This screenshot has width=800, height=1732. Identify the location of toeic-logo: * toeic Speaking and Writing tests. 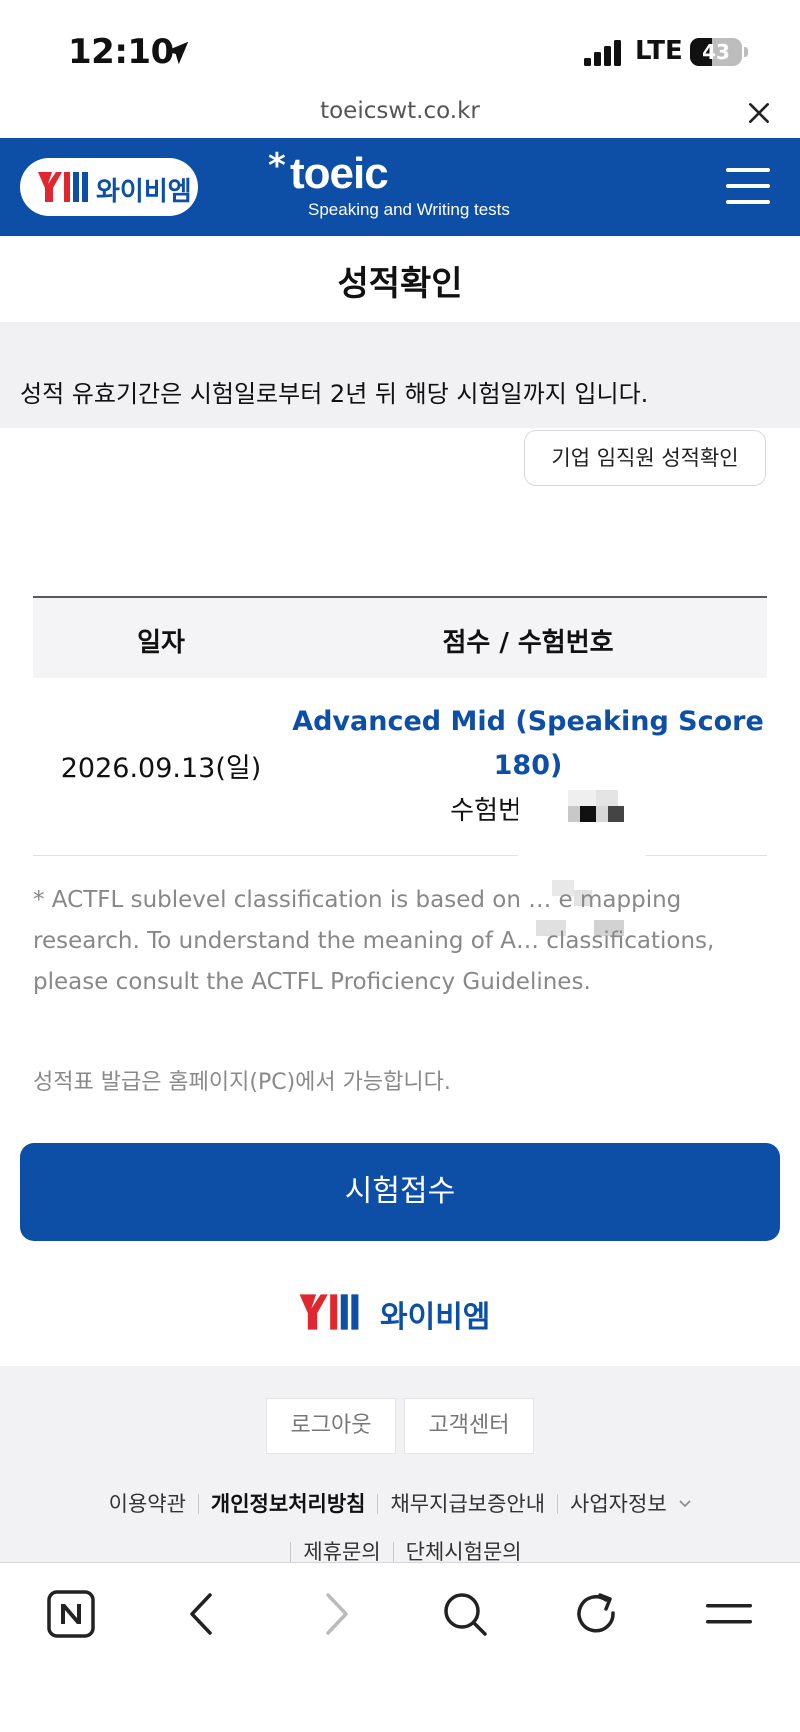
(389, 182).